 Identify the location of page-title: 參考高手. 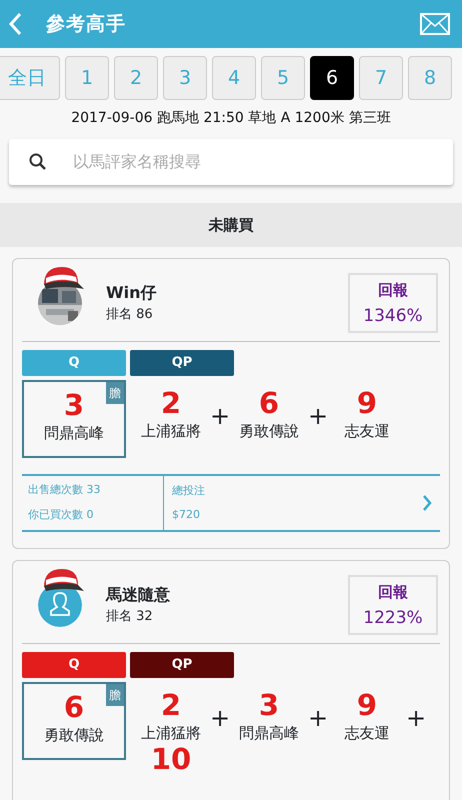
(86, 24).